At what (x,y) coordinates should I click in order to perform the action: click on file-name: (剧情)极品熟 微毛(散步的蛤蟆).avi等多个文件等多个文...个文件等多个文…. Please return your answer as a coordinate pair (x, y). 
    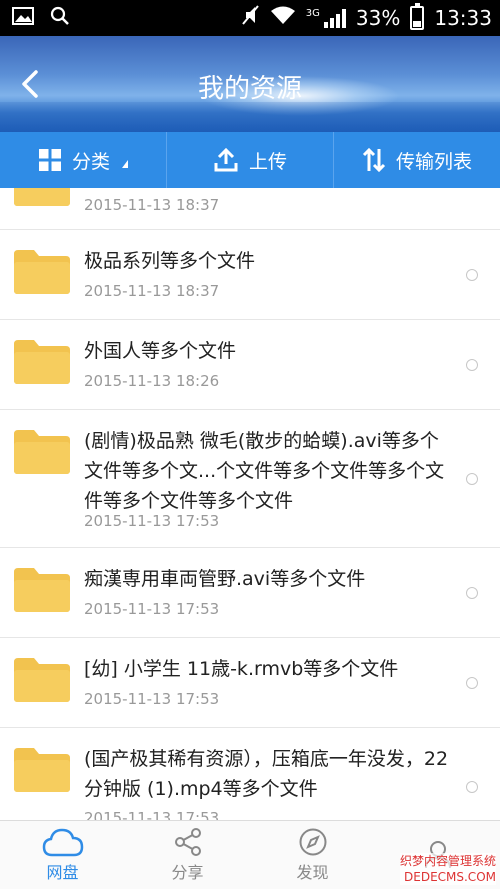
    Looking at the image, I should click on (264, 471).